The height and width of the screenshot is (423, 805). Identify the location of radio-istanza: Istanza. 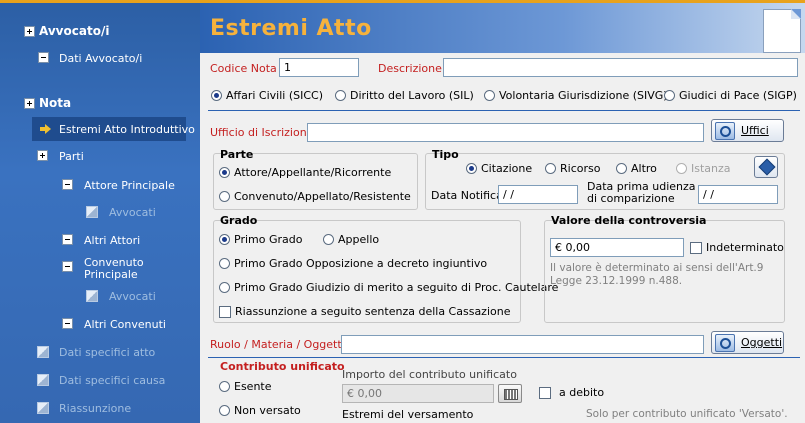
(703, 168).